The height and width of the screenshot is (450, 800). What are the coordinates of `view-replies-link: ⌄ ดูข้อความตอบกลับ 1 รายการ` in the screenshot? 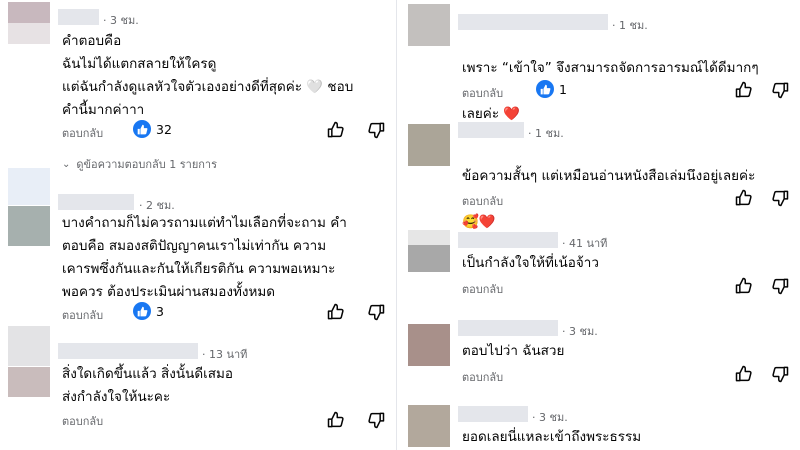 It's located at (139, 164).